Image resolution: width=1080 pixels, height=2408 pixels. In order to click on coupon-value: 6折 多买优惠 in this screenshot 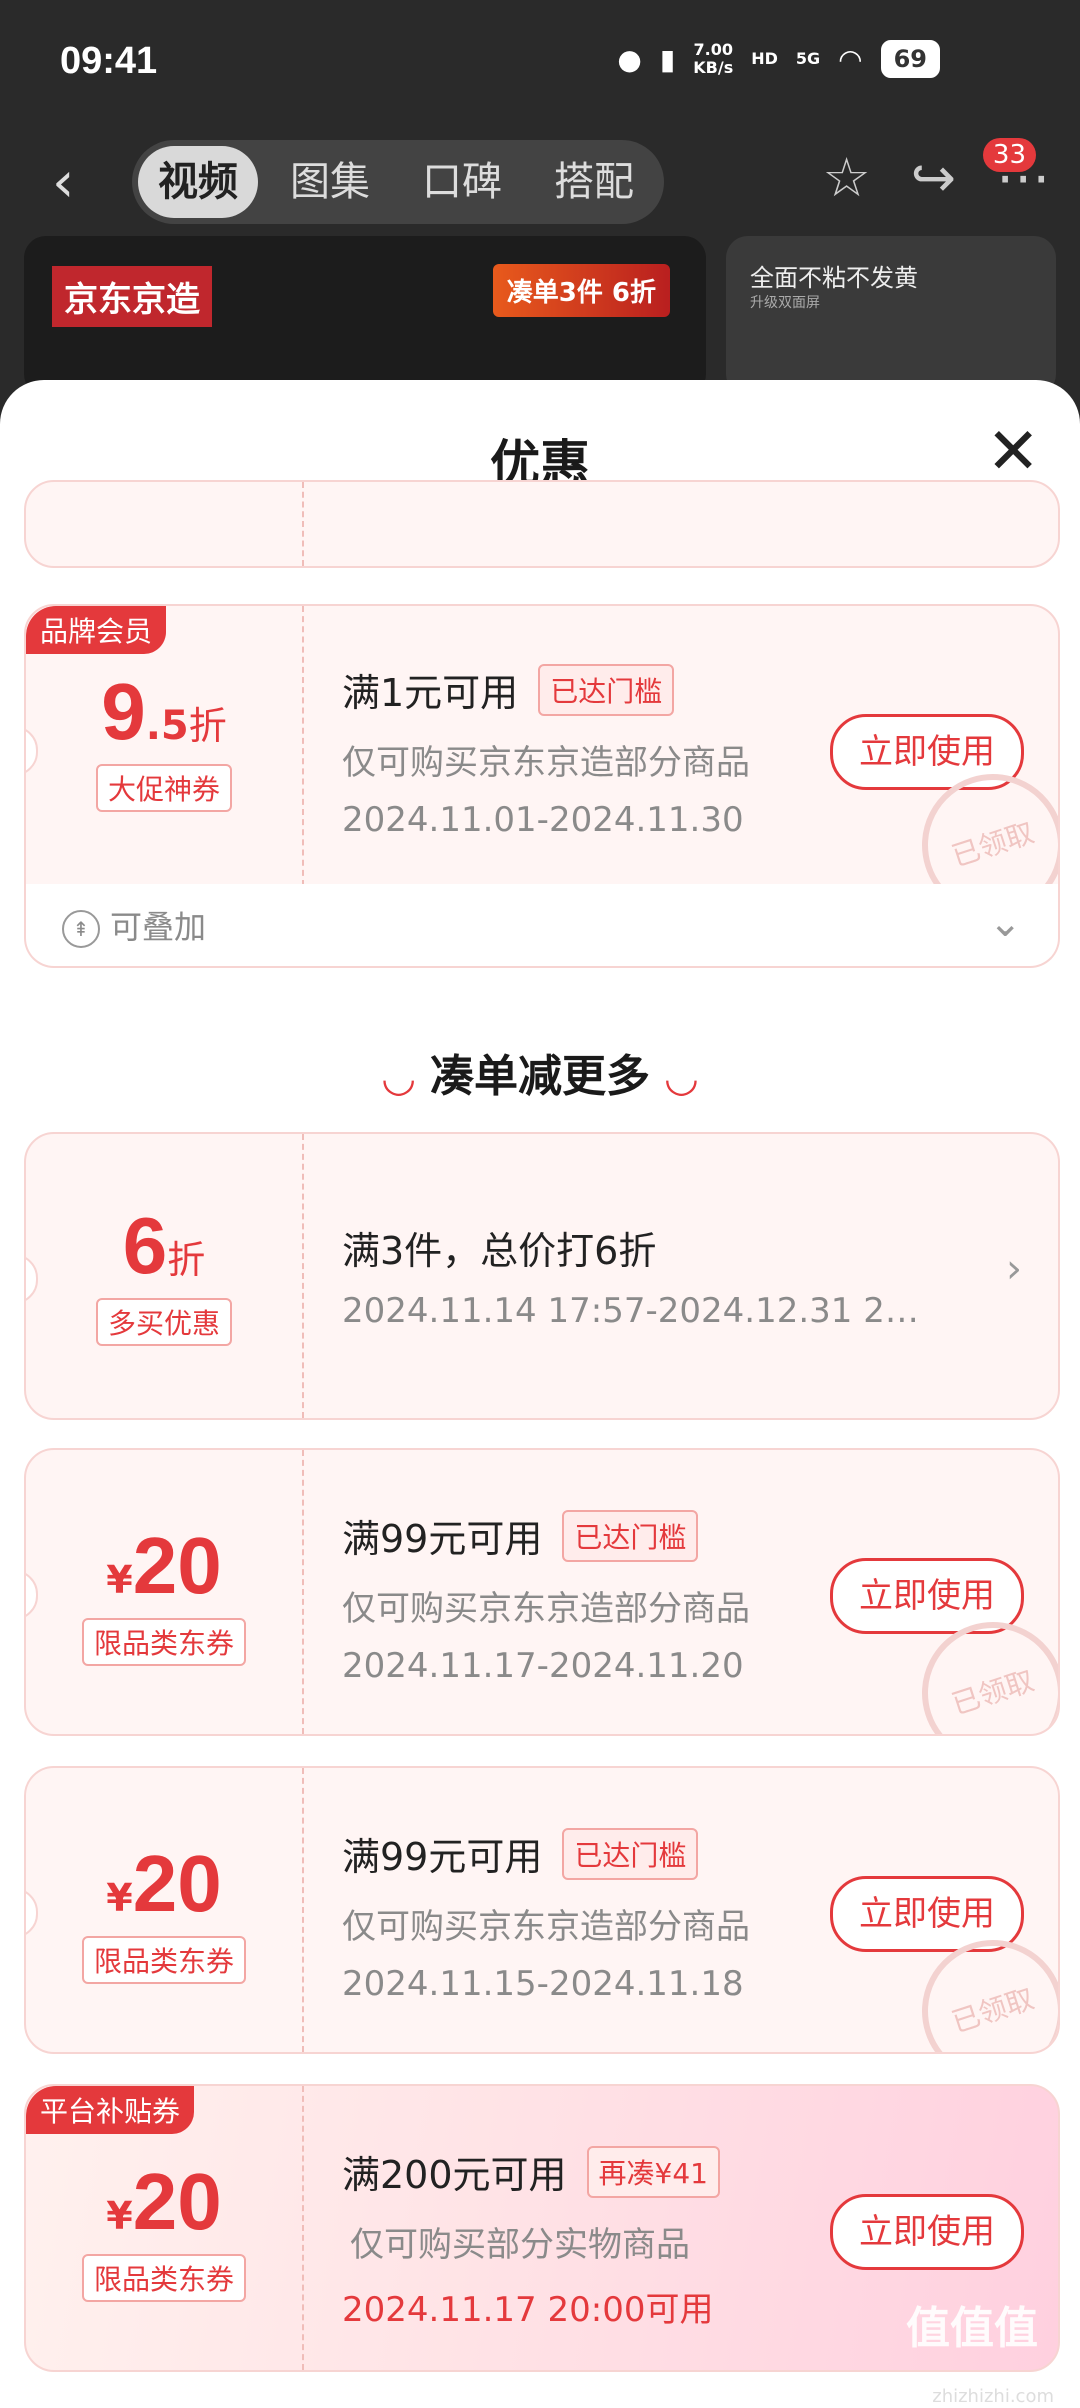, I will do `click(164, 1273)`.